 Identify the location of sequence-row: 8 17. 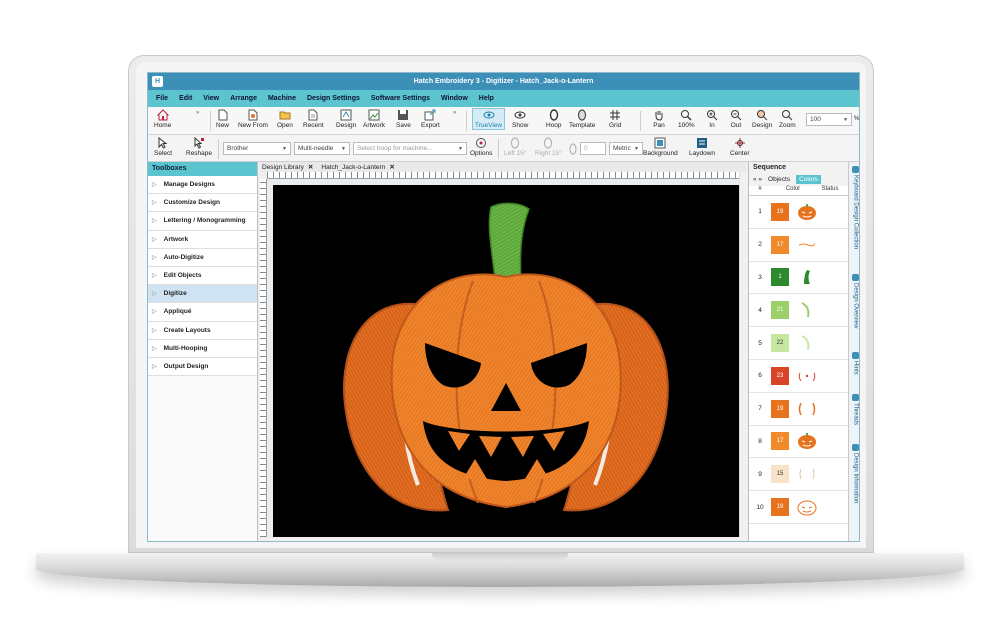
(798, 442).